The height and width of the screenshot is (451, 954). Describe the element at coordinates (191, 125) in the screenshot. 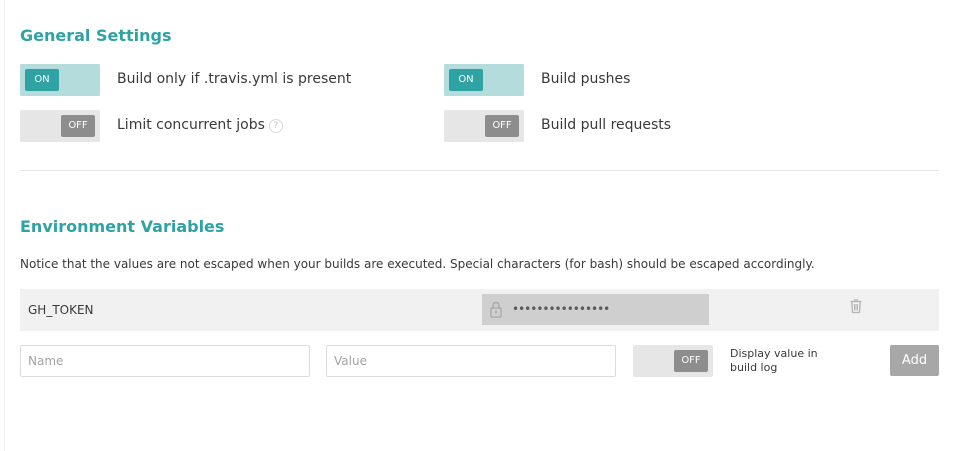

I see `setting-label-text: Limit concurrent jobs` at that location.